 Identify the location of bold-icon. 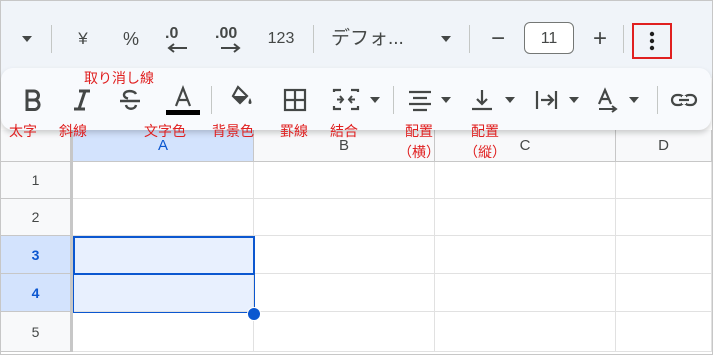
(33, 100).